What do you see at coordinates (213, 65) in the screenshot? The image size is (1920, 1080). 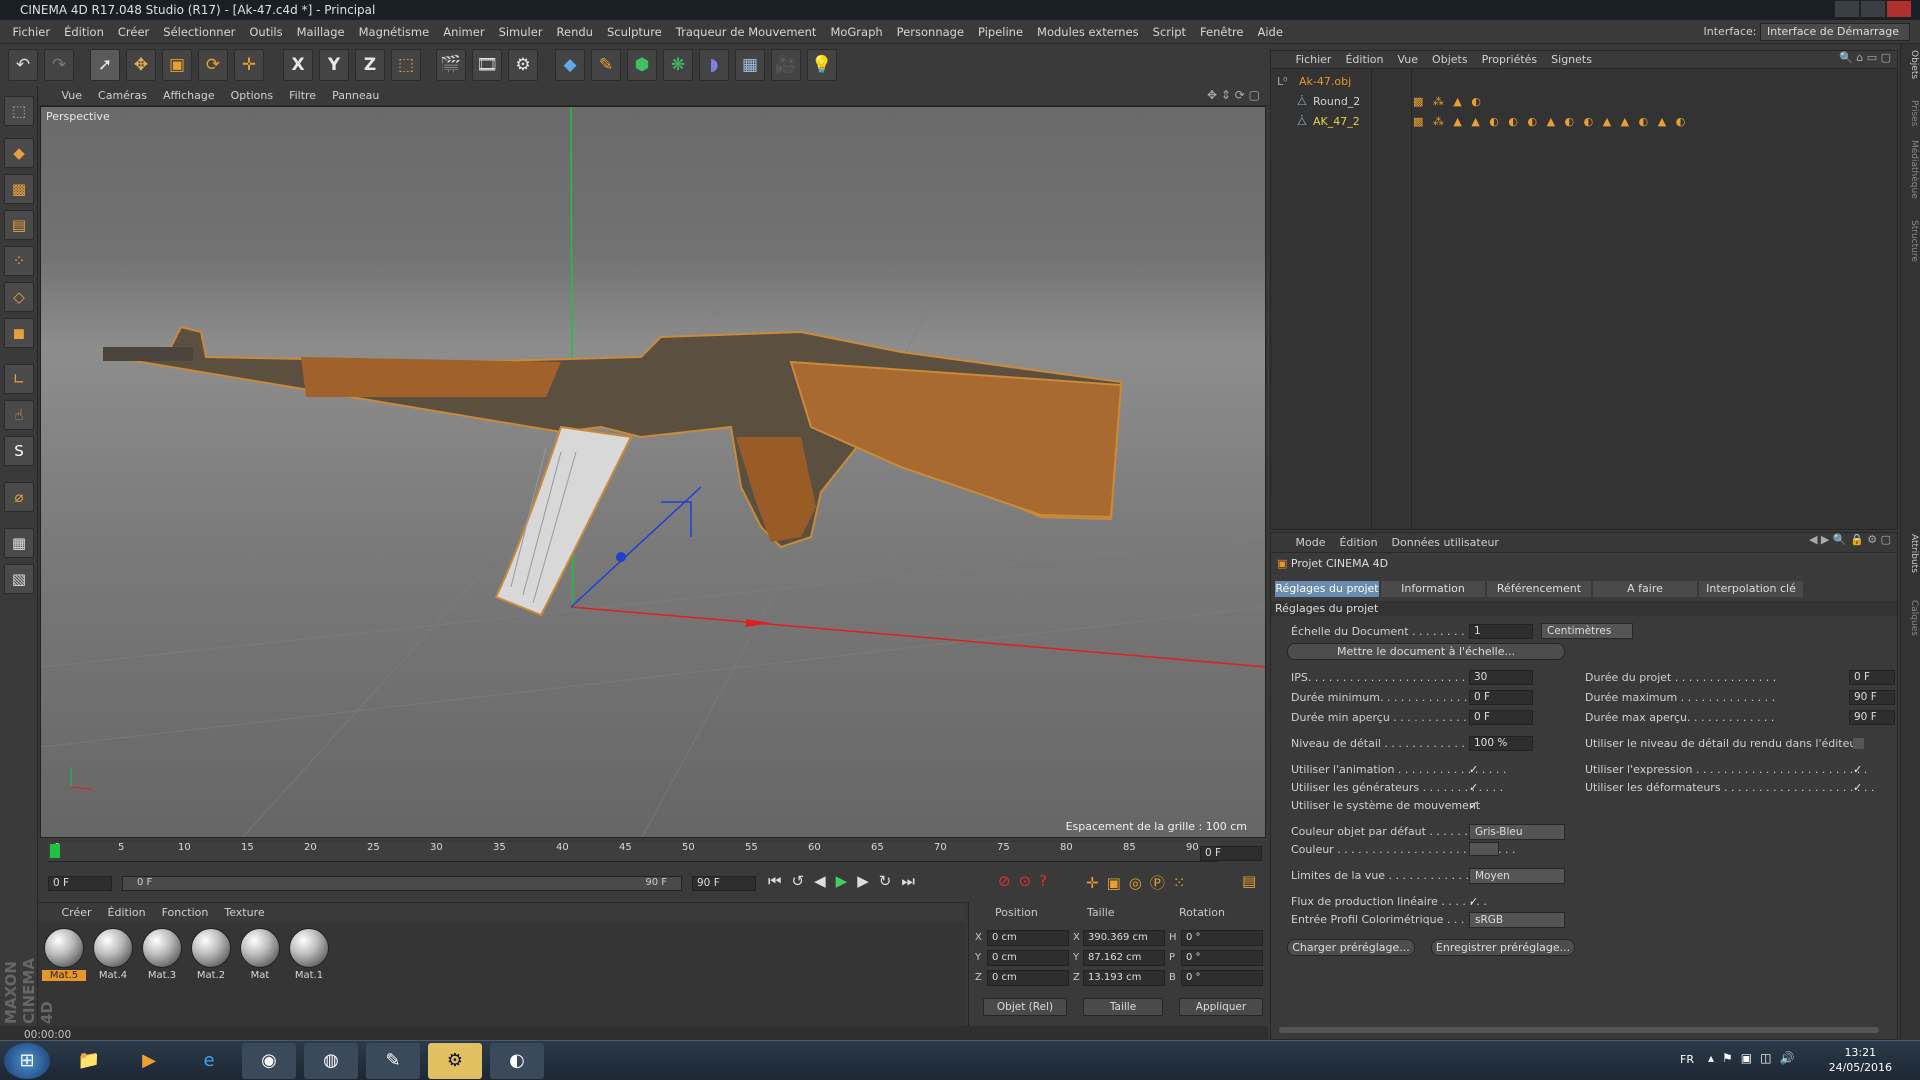 I see `rotate-icon: ⟳` at bounding box center [213, 65].